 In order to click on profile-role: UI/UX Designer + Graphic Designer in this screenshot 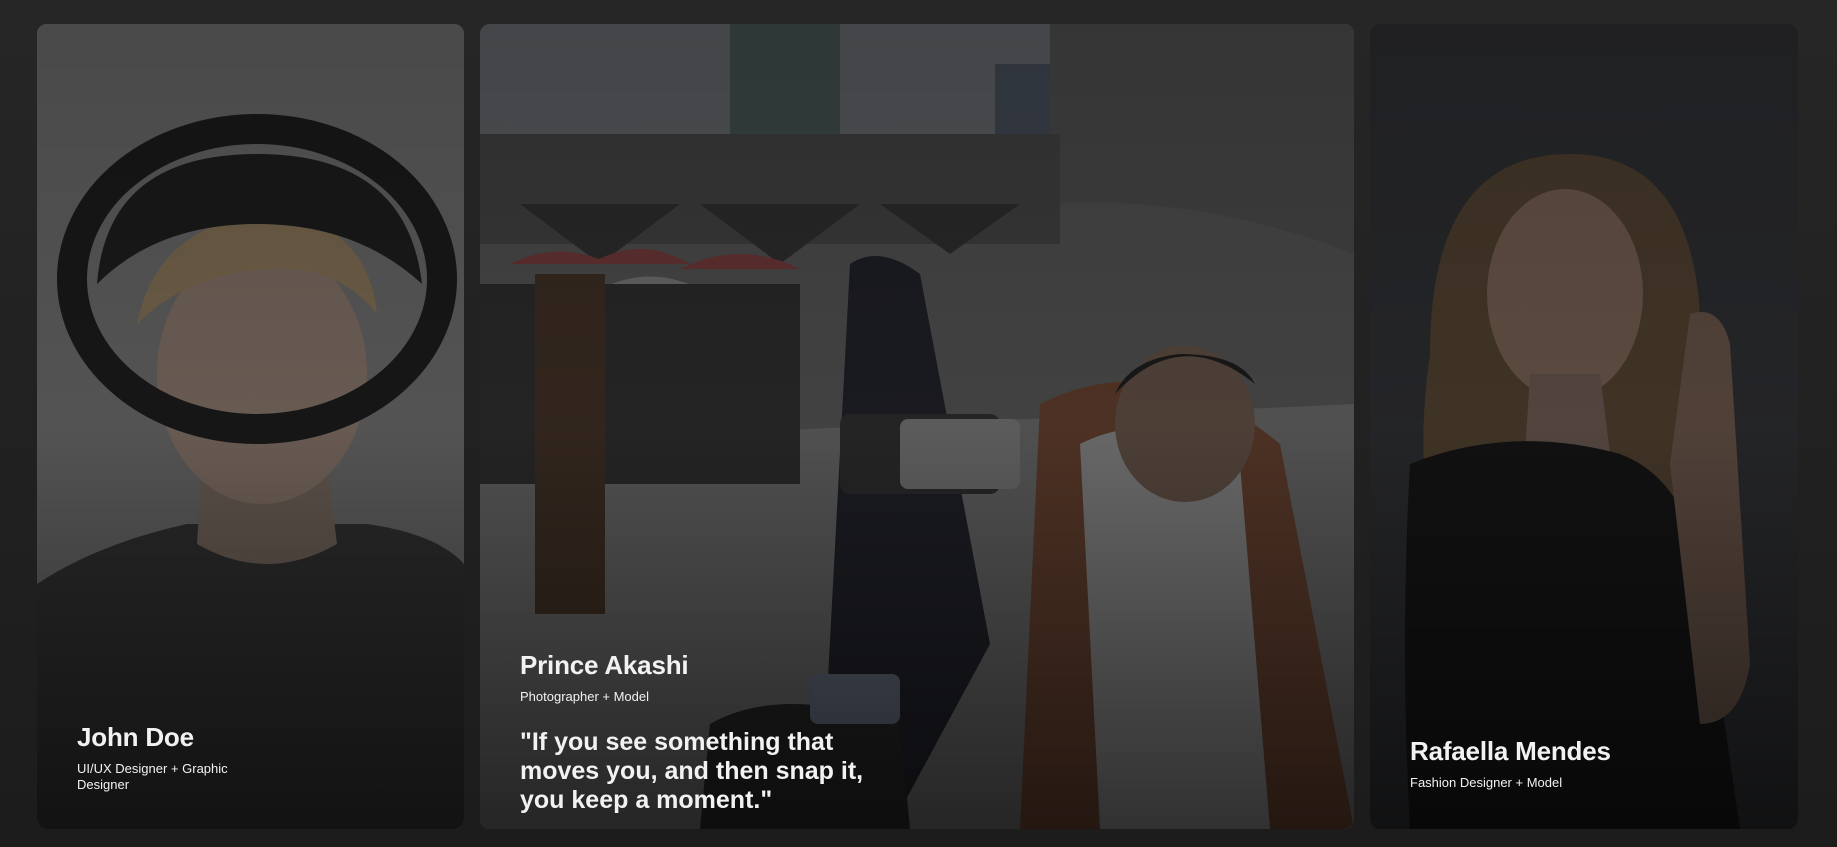, I will do `click(152, 776)`.